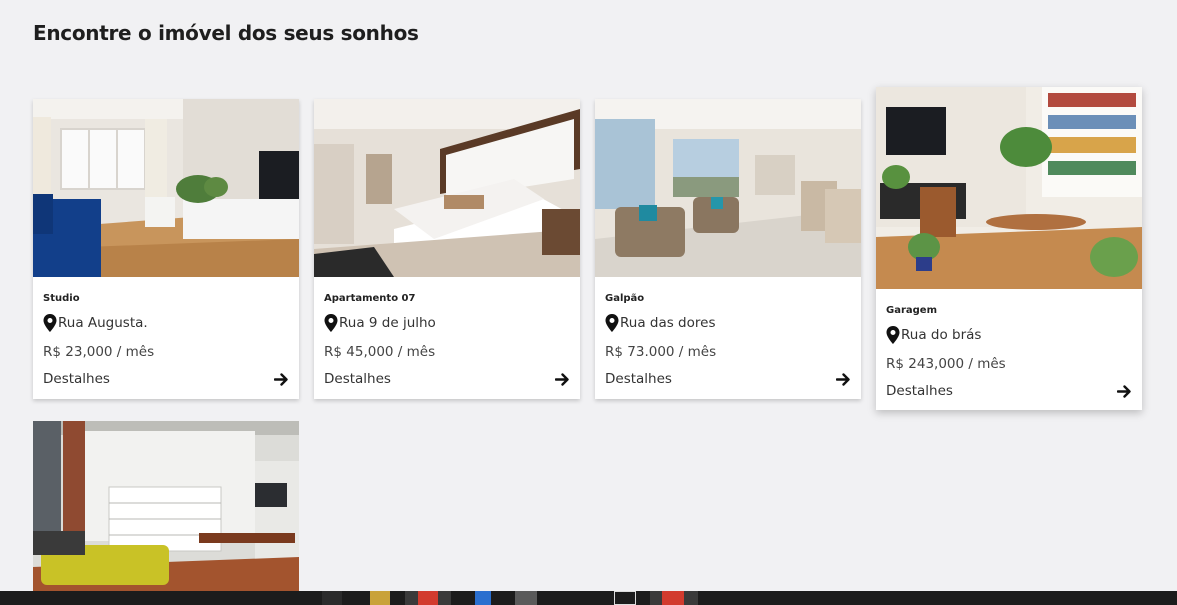 The image size is (1177, 605). What do you see at coordinates (226, 33) in the screenshot?
I see `page-title: Encontre o imóvel dos seus sonhos` at bounding box center [226, 33].